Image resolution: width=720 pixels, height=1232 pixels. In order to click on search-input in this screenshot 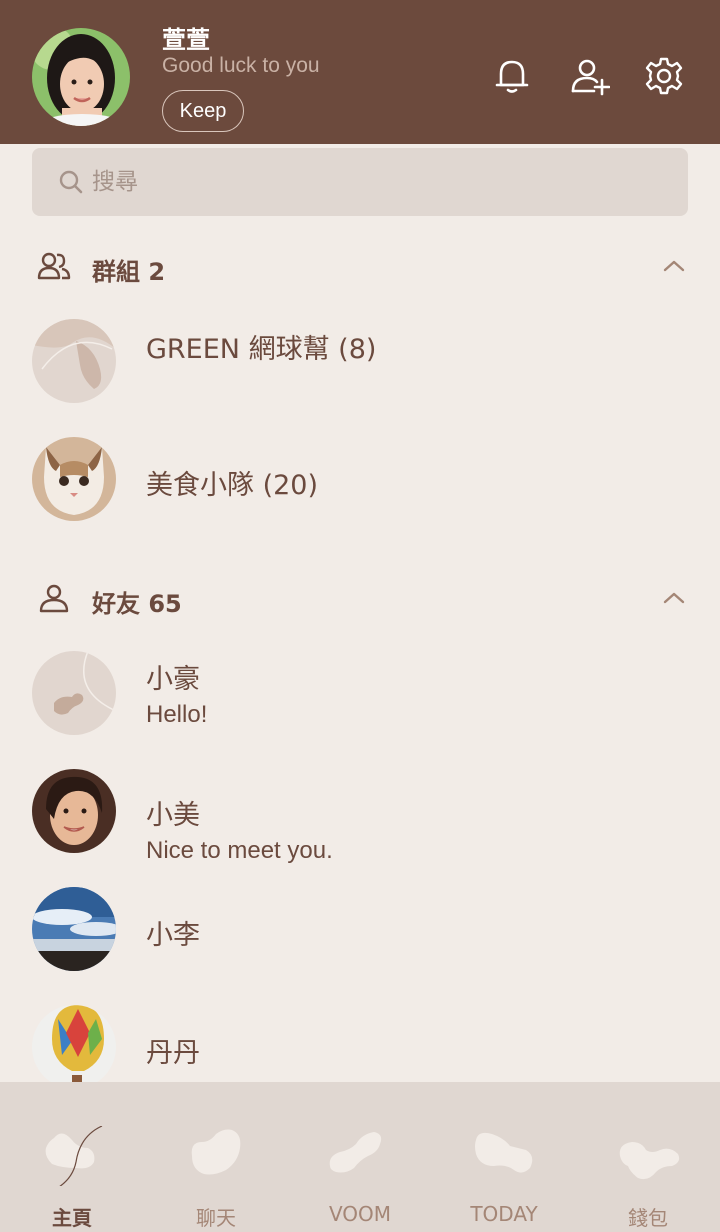, I will do `click(372, 182)`.